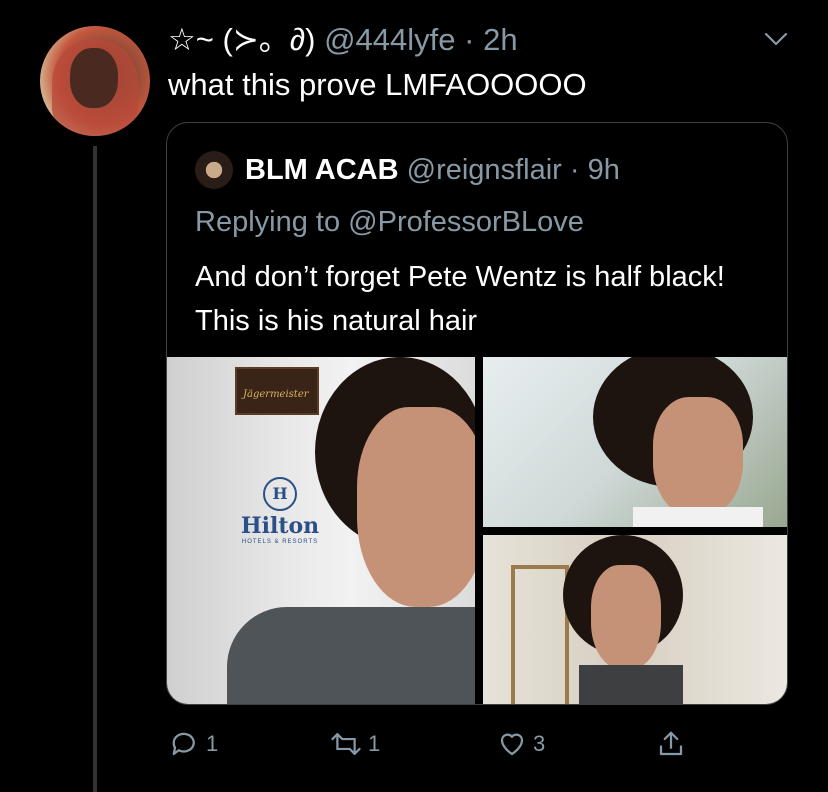  What do you see at coordinates (389, 39) in the screenshot?
I see `handle: @444lyfe` at bounding box center [389, 39].